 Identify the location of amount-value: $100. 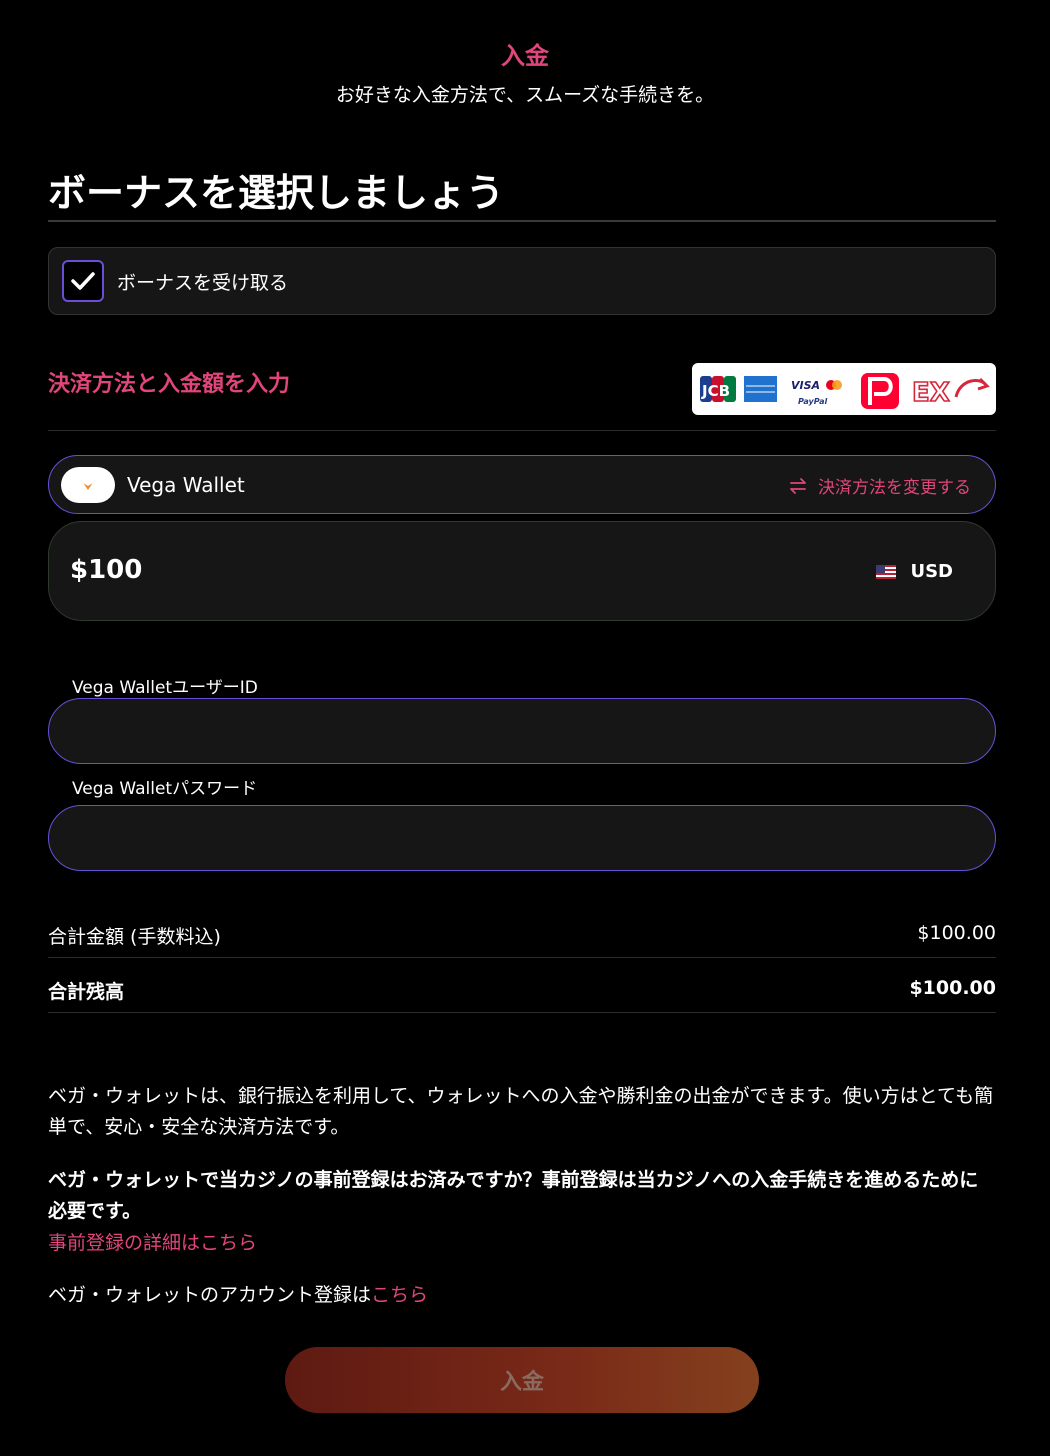
(106, 570).